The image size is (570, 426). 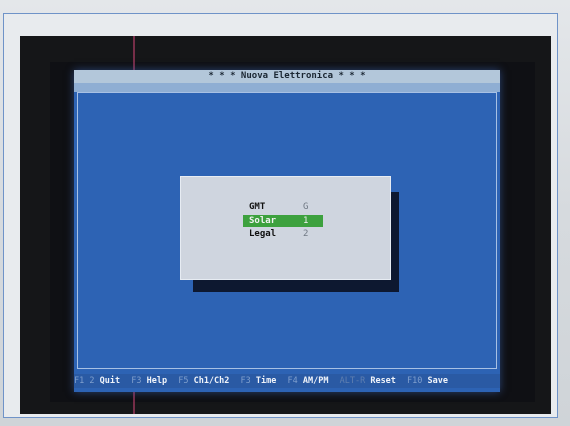 I want to click on option-hotkey: 1, so click(x=306, y=221).